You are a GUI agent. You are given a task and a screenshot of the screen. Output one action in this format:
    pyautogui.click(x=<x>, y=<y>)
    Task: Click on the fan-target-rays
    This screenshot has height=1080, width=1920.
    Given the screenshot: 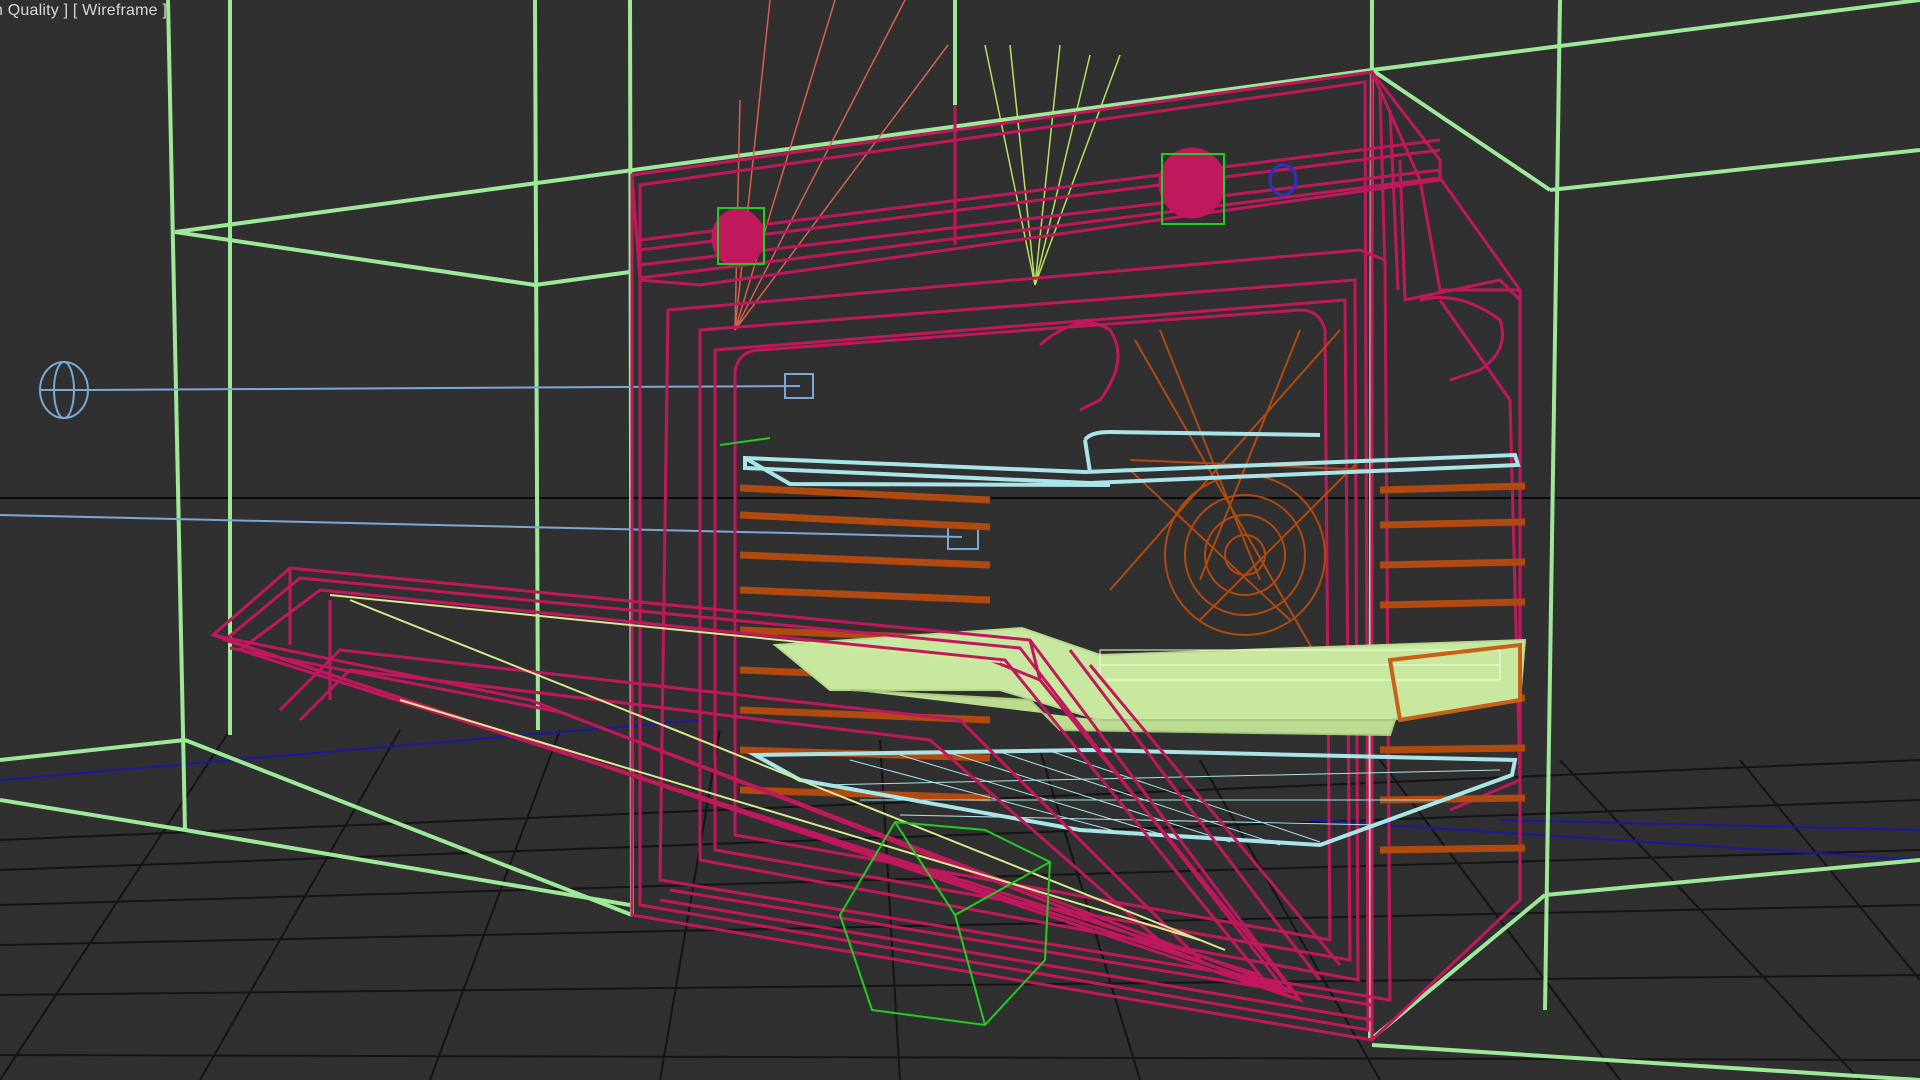 What is the action you would take?
    pyautogui.click(x=1052, y=165)
    